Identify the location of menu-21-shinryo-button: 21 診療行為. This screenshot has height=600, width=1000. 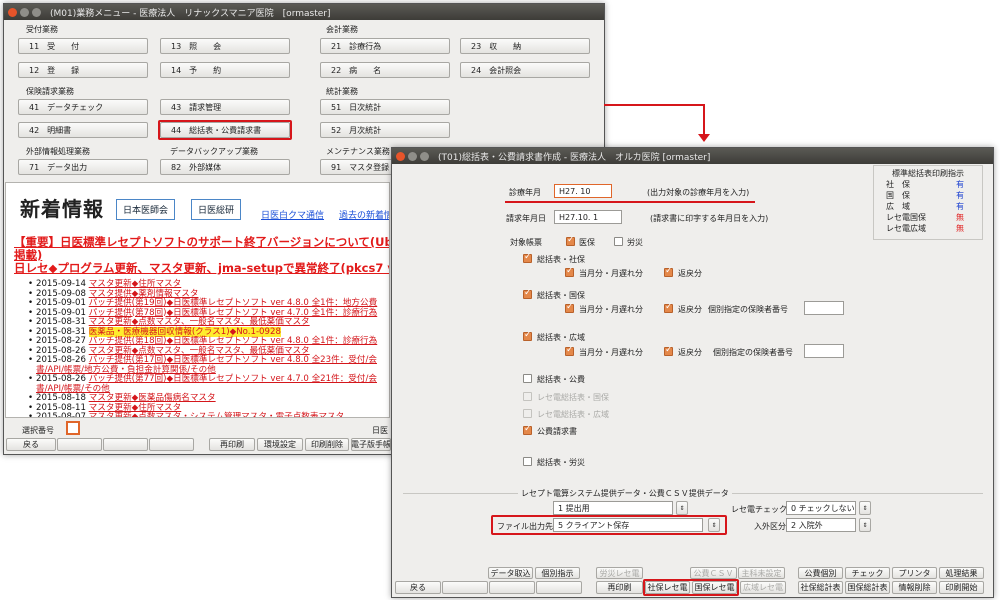
(385, 46).